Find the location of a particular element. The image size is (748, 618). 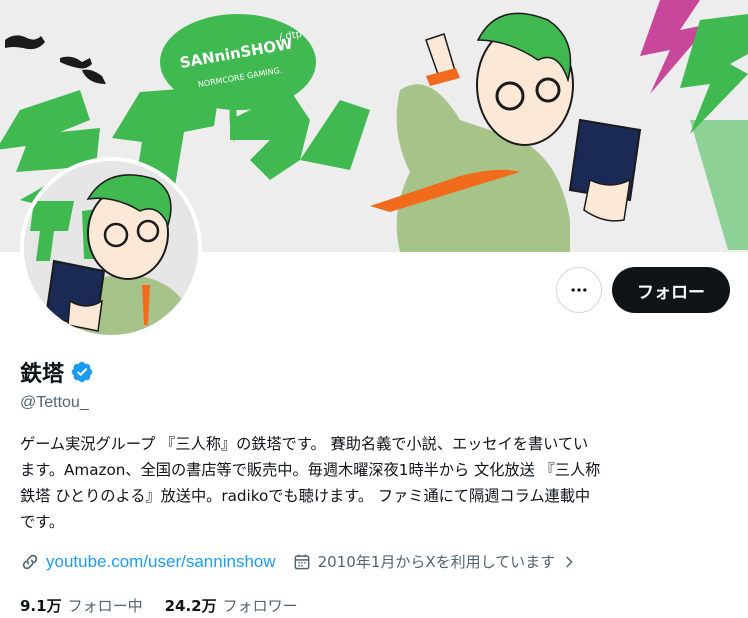

following-count: 9.1万 is located at coordinates (41, 606).